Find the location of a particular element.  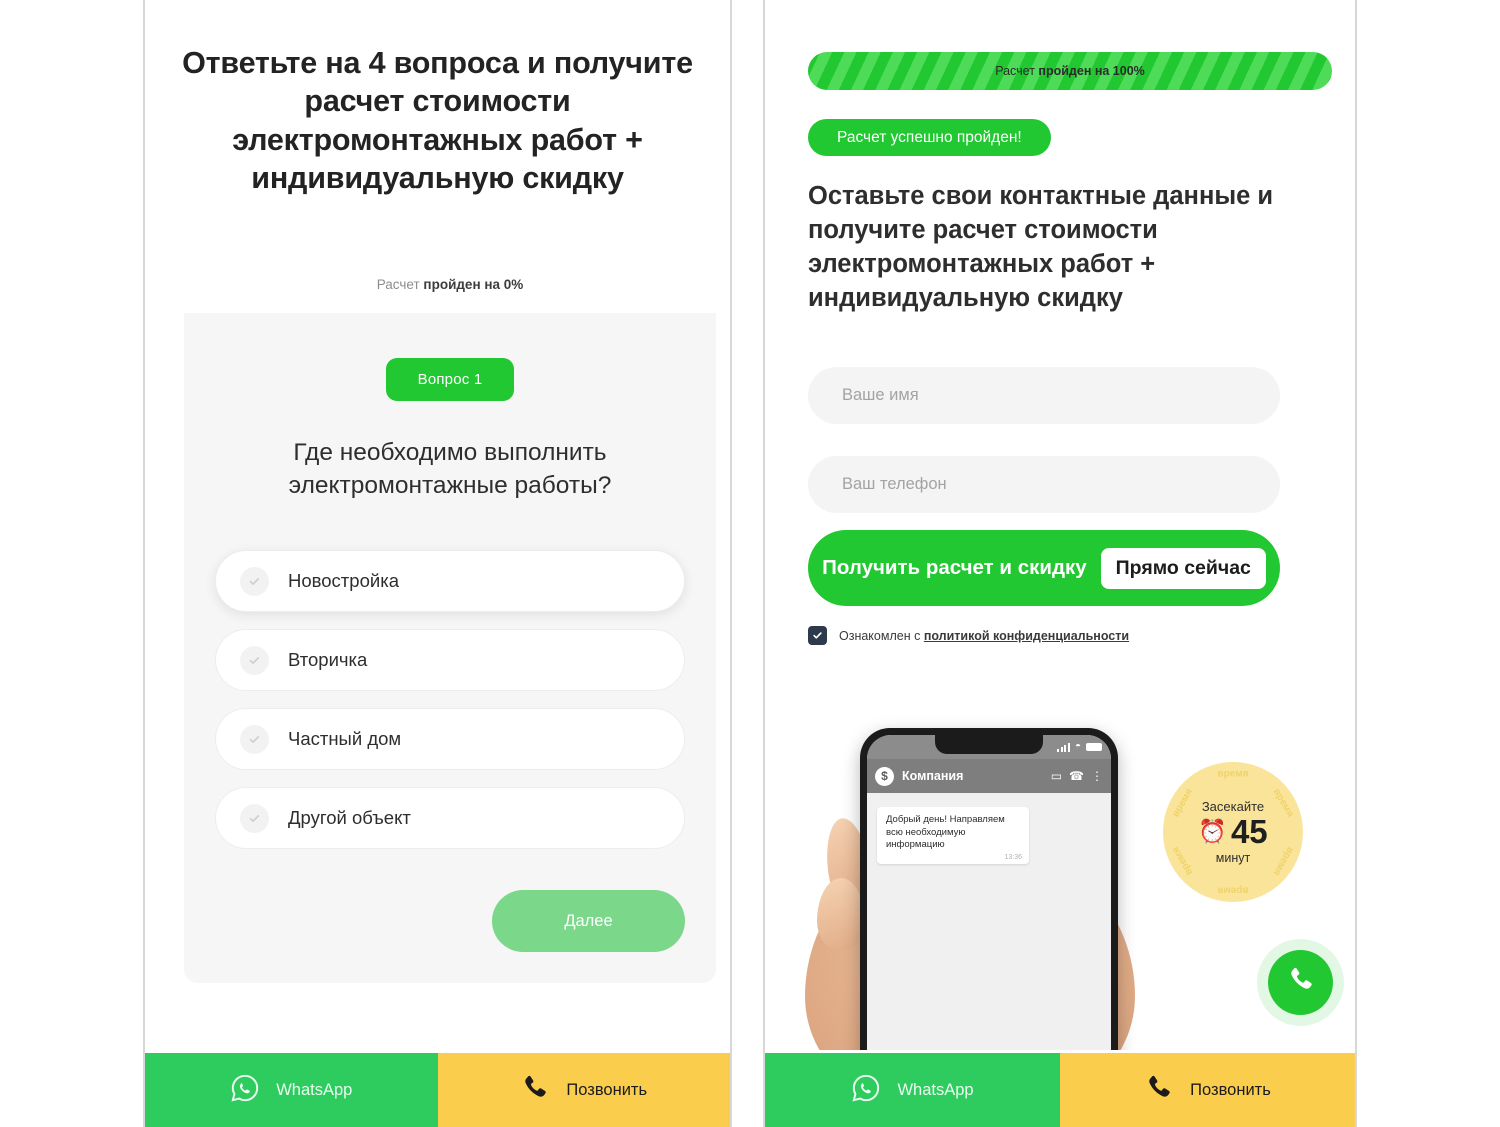

progress-bar-label: Расчет пройден на 100% is located at coordinates (1070, 71).